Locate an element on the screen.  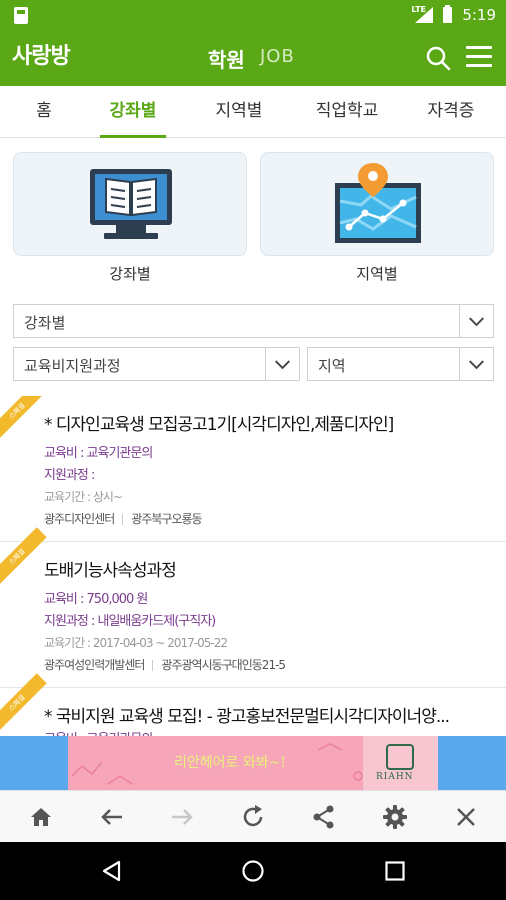
back-arrow-icon is located at coordinates (112, 817).